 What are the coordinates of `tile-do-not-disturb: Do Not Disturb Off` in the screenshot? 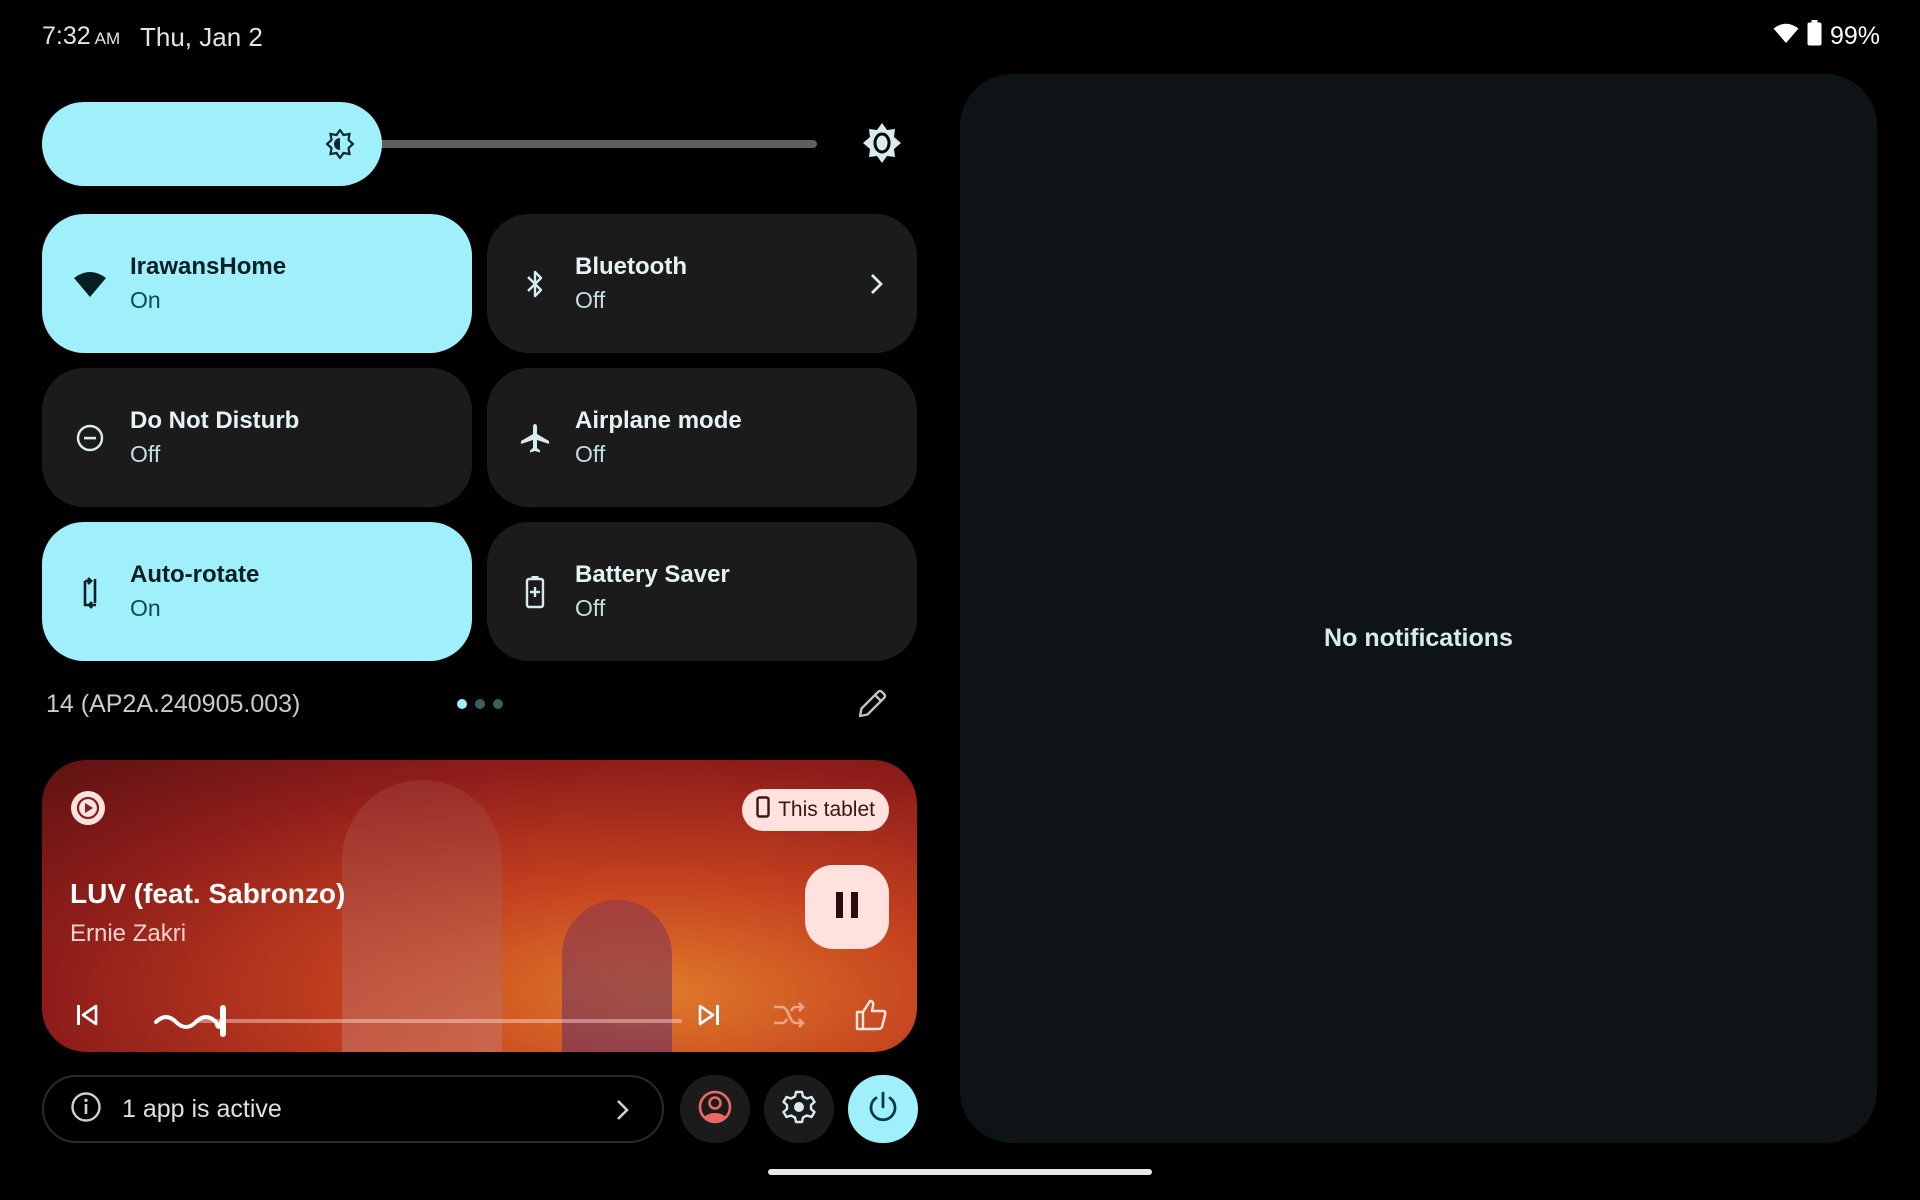 It's located at (257, 437).